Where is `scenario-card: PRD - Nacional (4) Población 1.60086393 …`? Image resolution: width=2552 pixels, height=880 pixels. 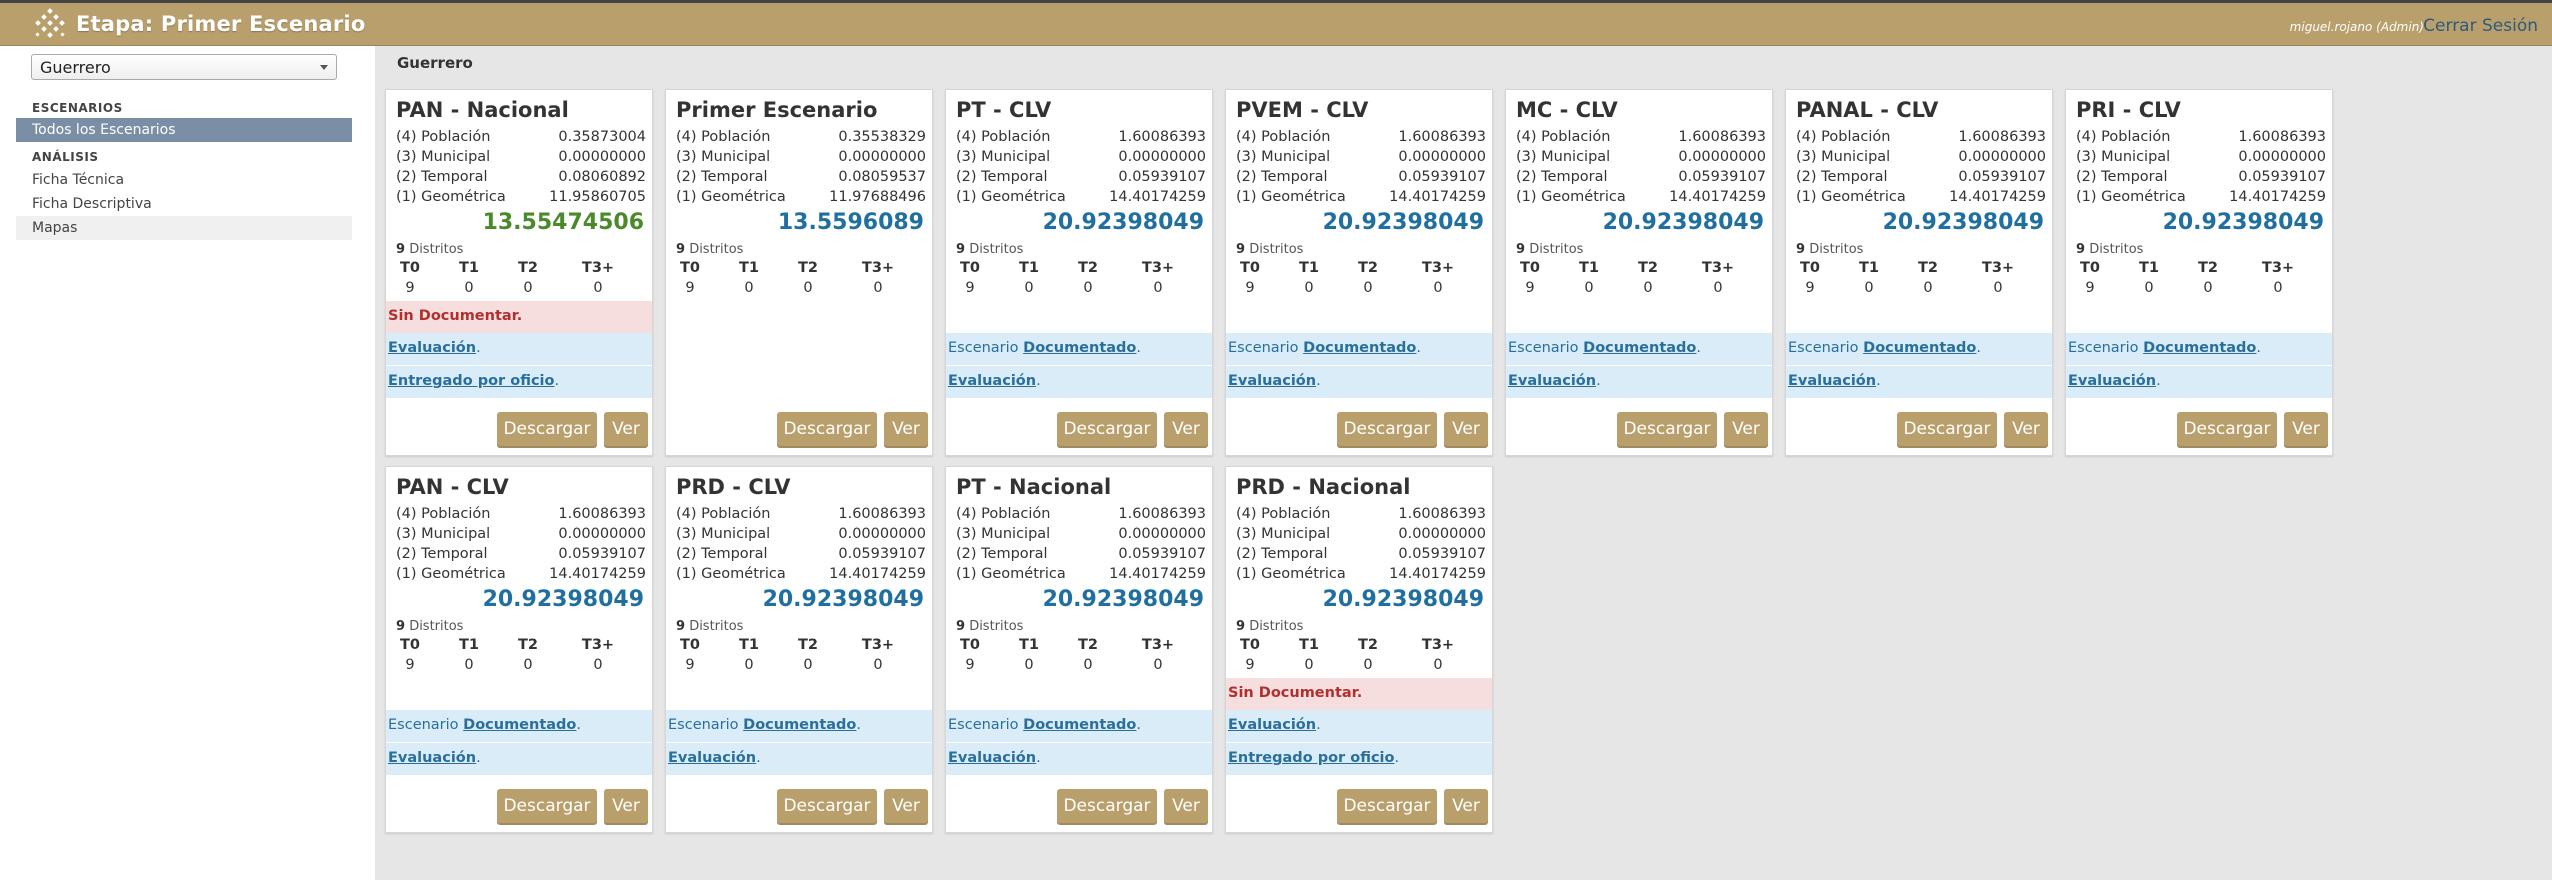
scenario-card: PRD - Nacional (4) Población 1.60086393 … is located at coordinates (1359, 649).